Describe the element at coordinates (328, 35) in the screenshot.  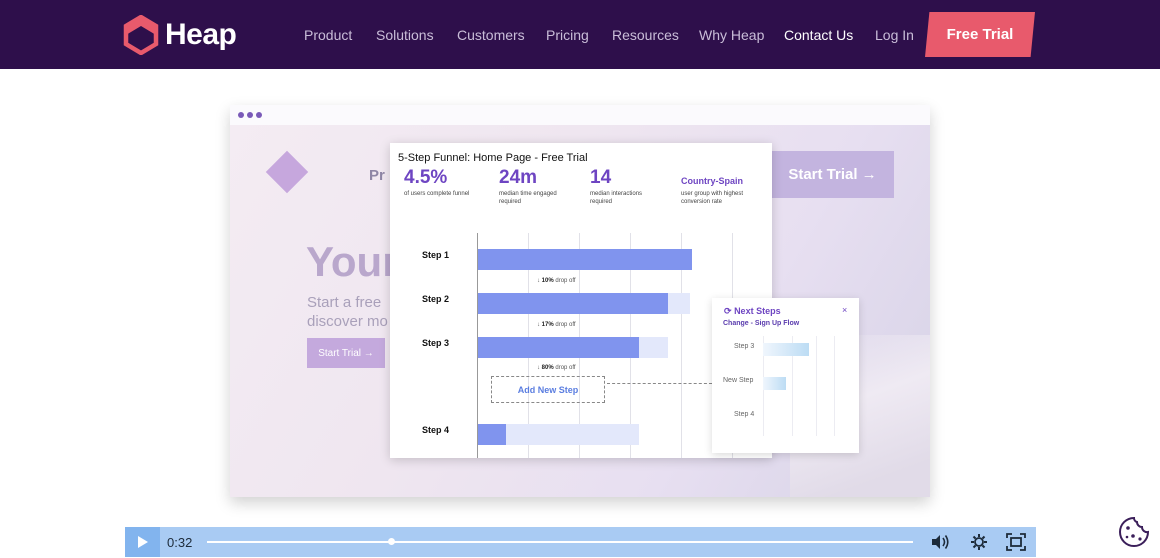
I see `nav-product: Product` at that location.